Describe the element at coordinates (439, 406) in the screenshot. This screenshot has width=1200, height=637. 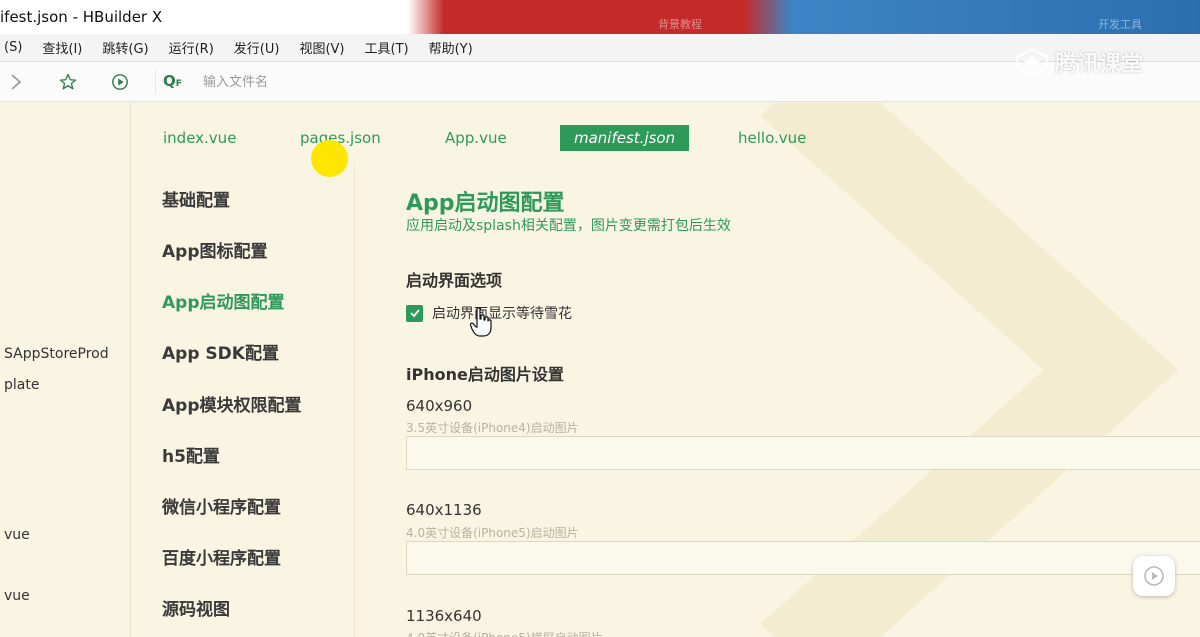
I see `field-label-640x960: 640x960` at that location.